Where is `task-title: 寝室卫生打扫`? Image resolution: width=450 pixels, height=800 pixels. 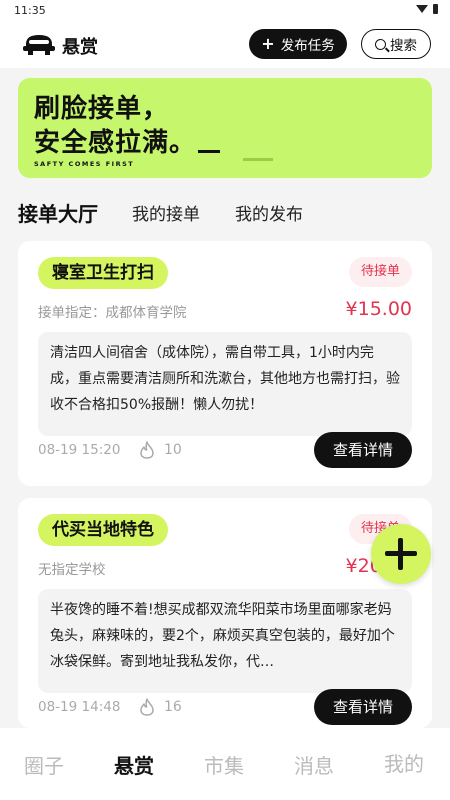
task-title: 寝室卫生打扫 is located at coordinates (103, 273).